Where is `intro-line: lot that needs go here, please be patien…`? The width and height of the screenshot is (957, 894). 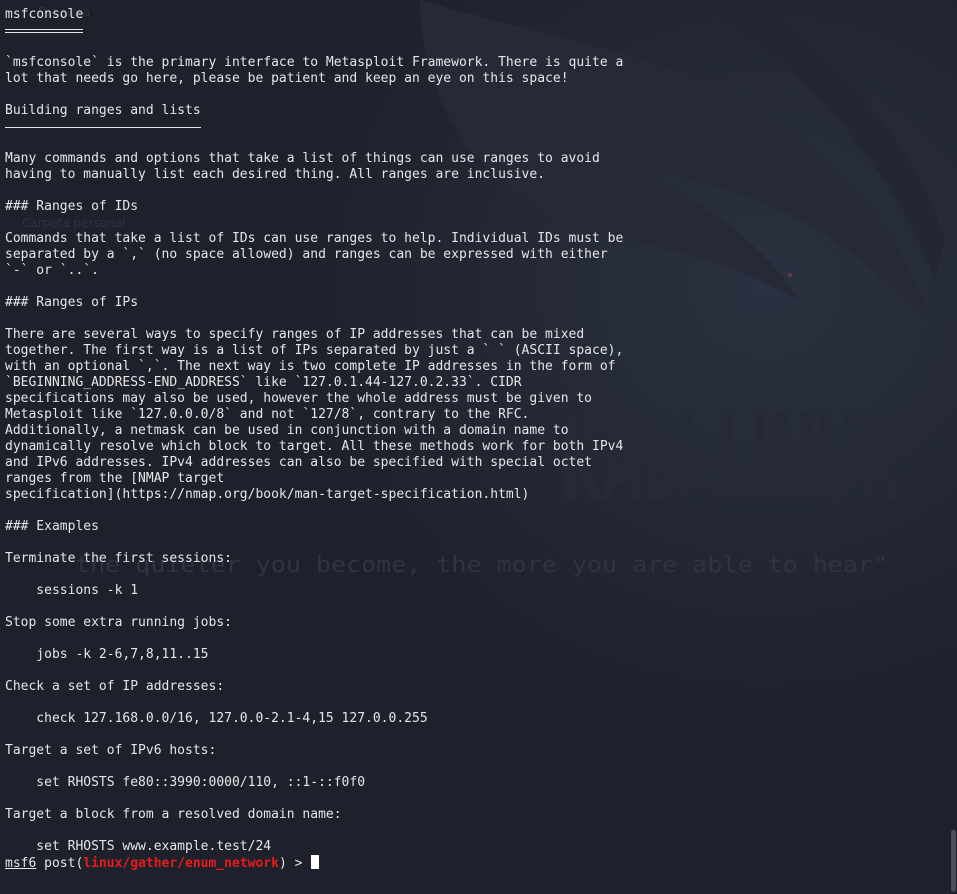 intro-line: lot that needs go here, please be patien… is located at coordinates (287, 78).